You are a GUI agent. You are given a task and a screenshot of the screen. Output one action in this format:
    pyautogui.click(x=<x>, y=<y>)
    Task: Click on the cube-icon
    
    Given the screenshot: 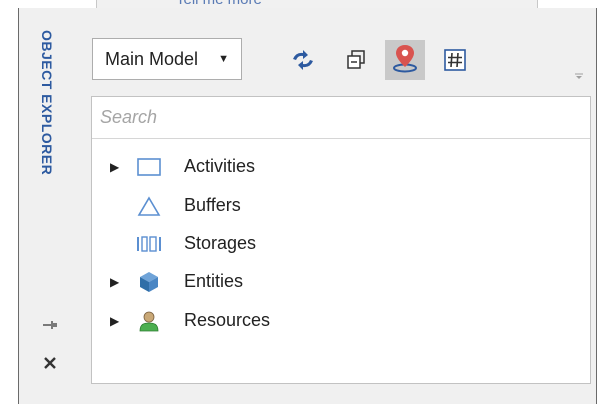 What is the action you would take?
    pyautogui.click(x=149, y=282)
    